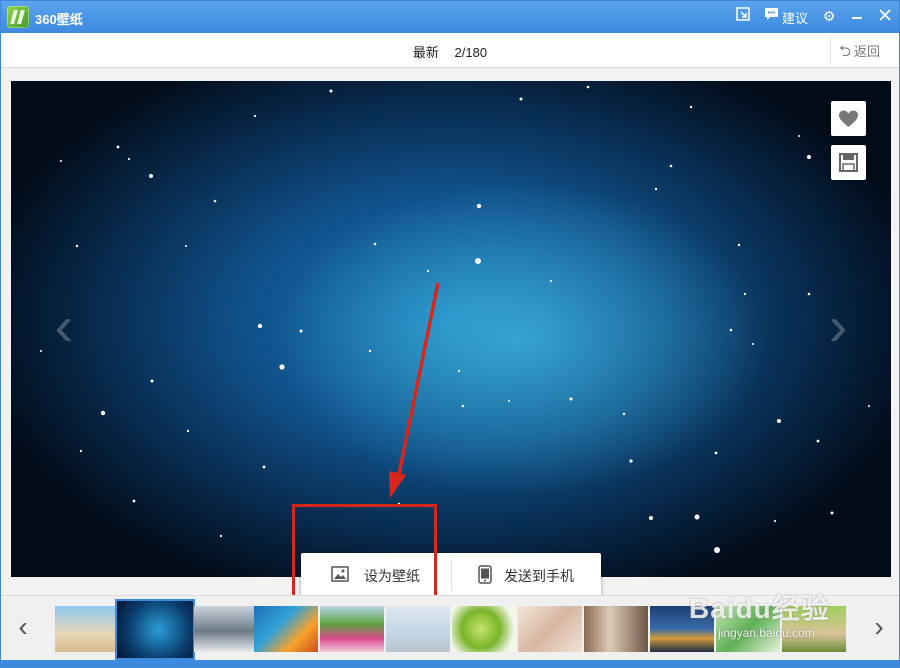 The width and height of the screenshot is (900, 668). I want to click on back-arrow-icon: ⮌, so click(845, 51).